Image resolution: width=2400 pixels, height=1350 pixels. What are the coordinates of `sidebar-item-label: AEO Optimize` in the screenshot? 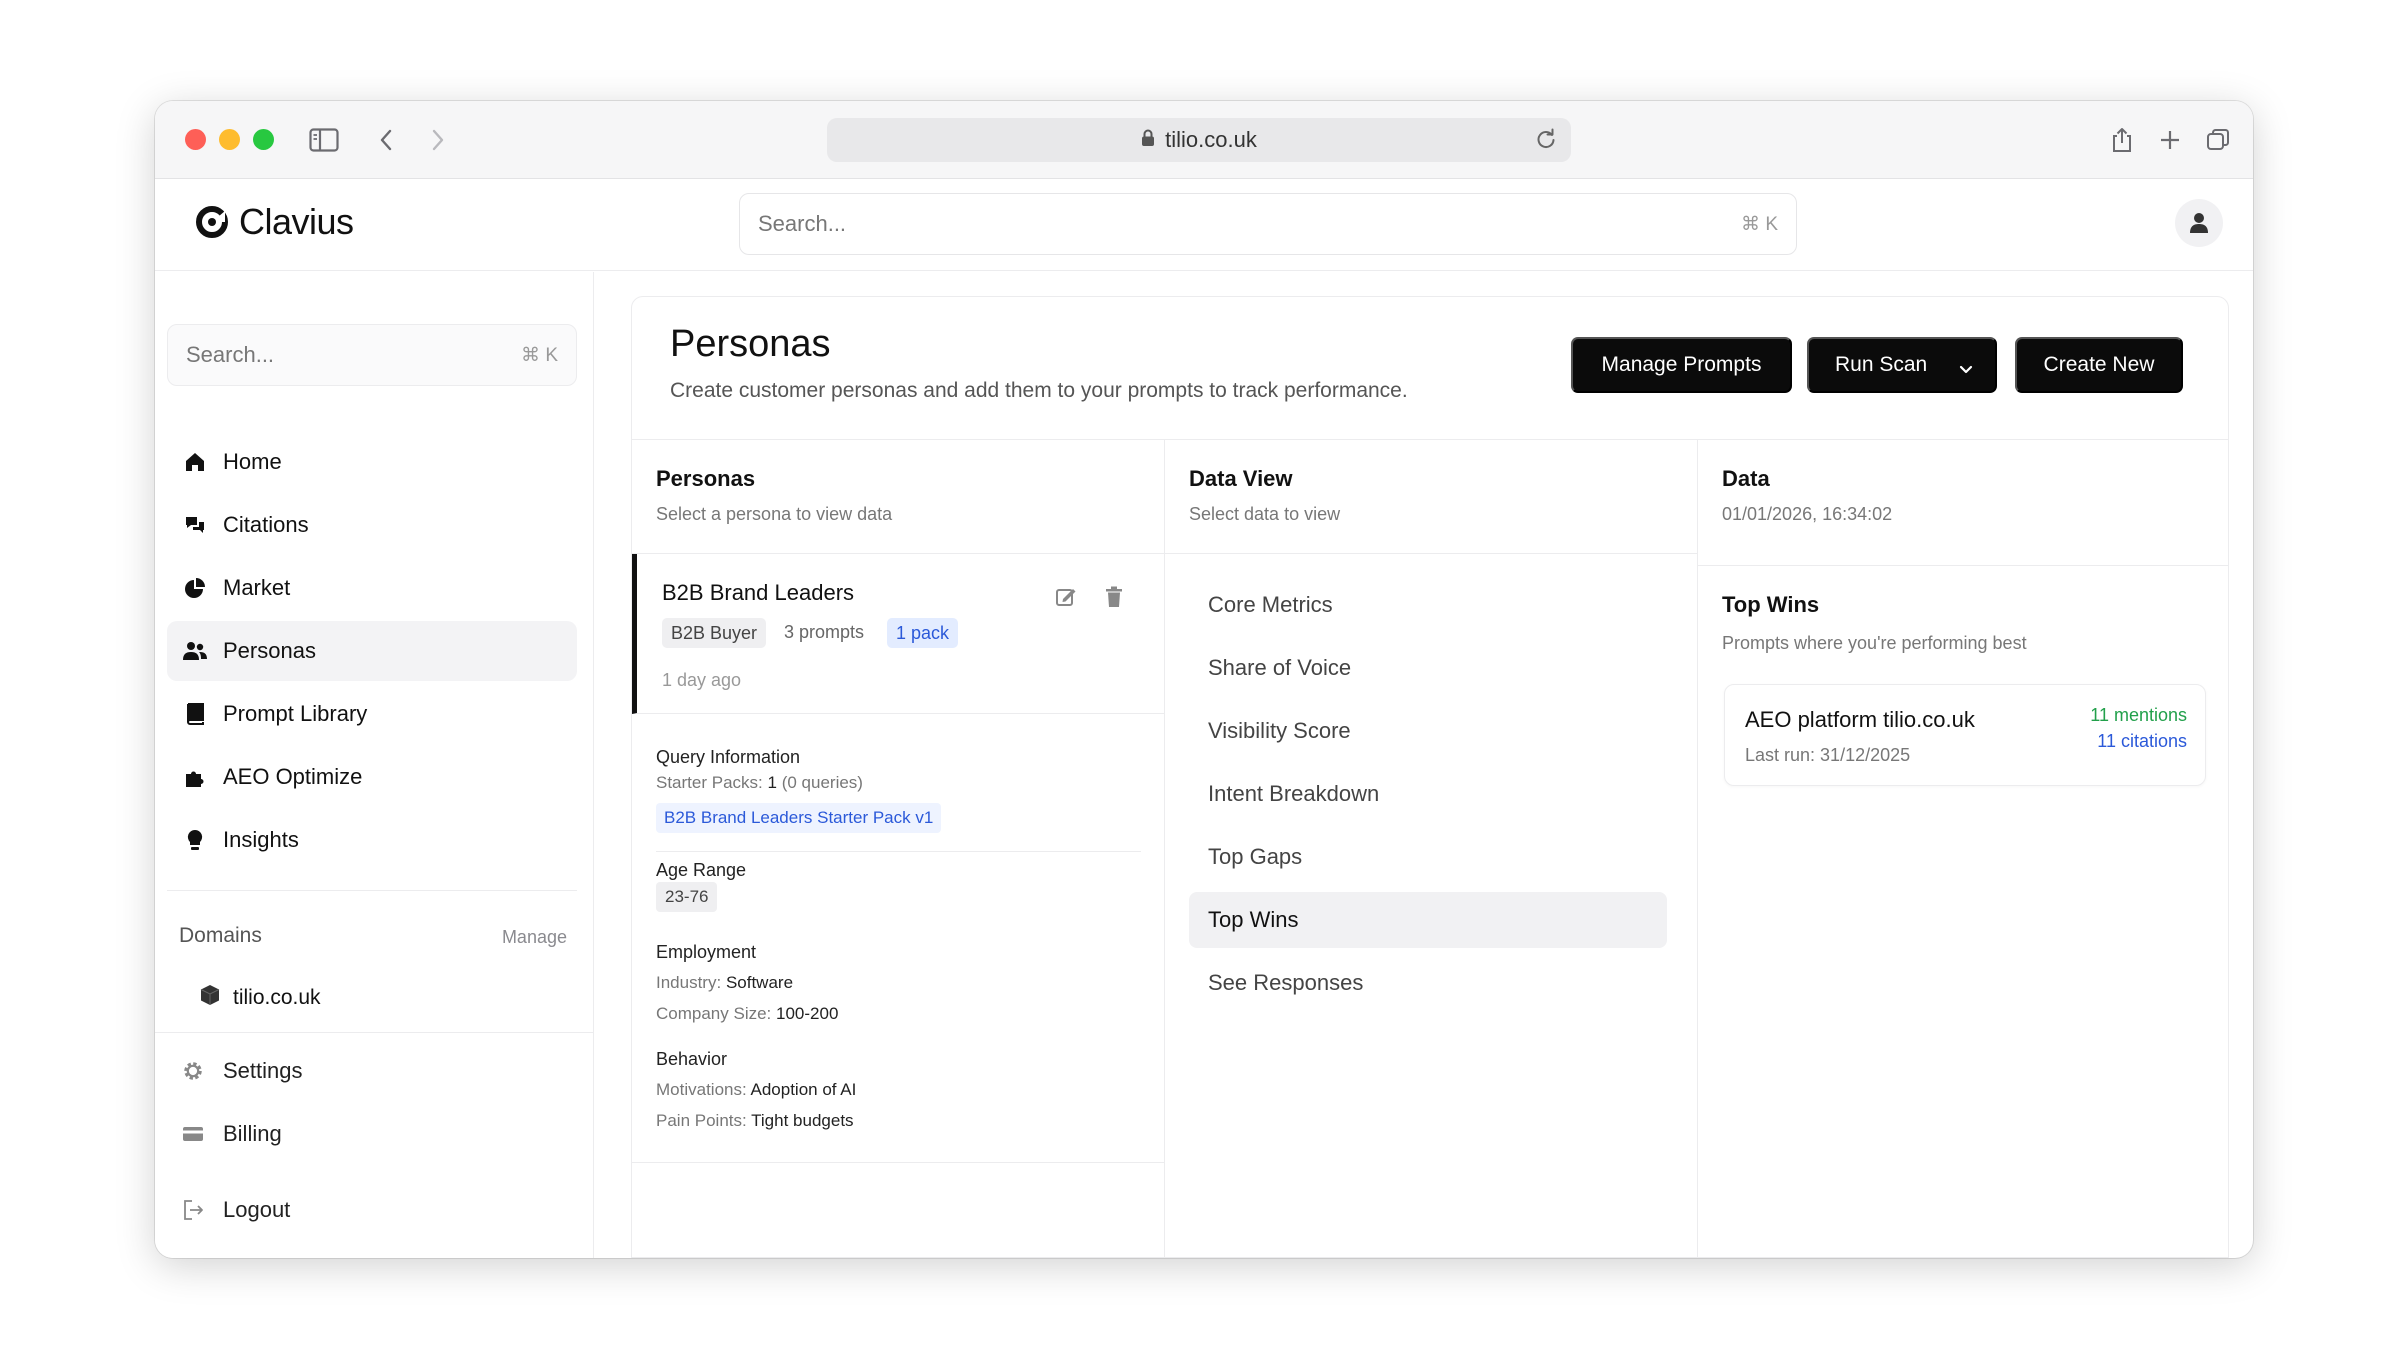 It's located at (293, 776).